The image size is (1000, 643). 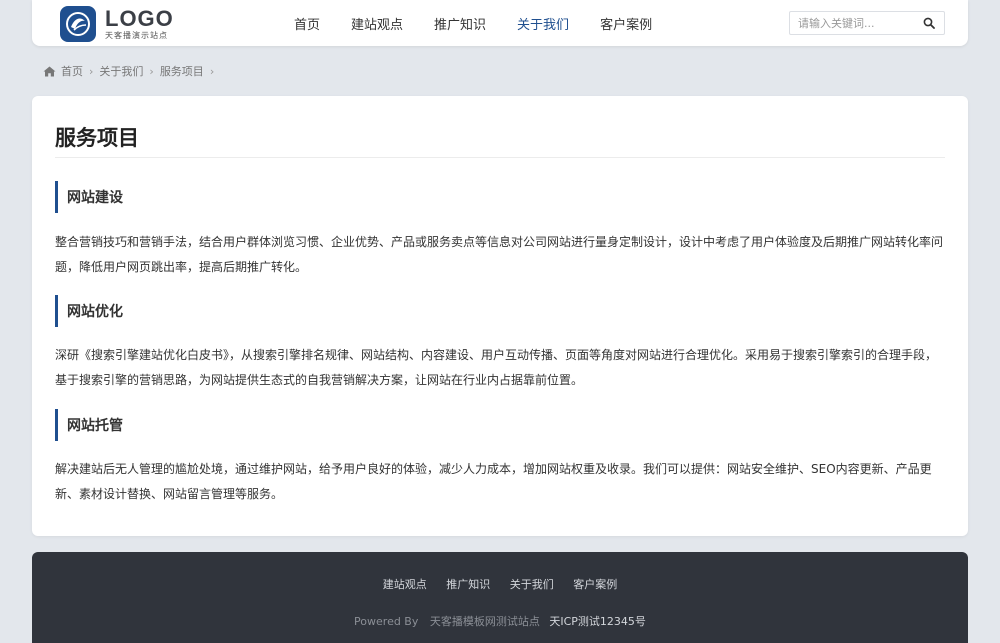 I want to click on footer-link-promotion: 推广知识, so click(x=468, y=584).